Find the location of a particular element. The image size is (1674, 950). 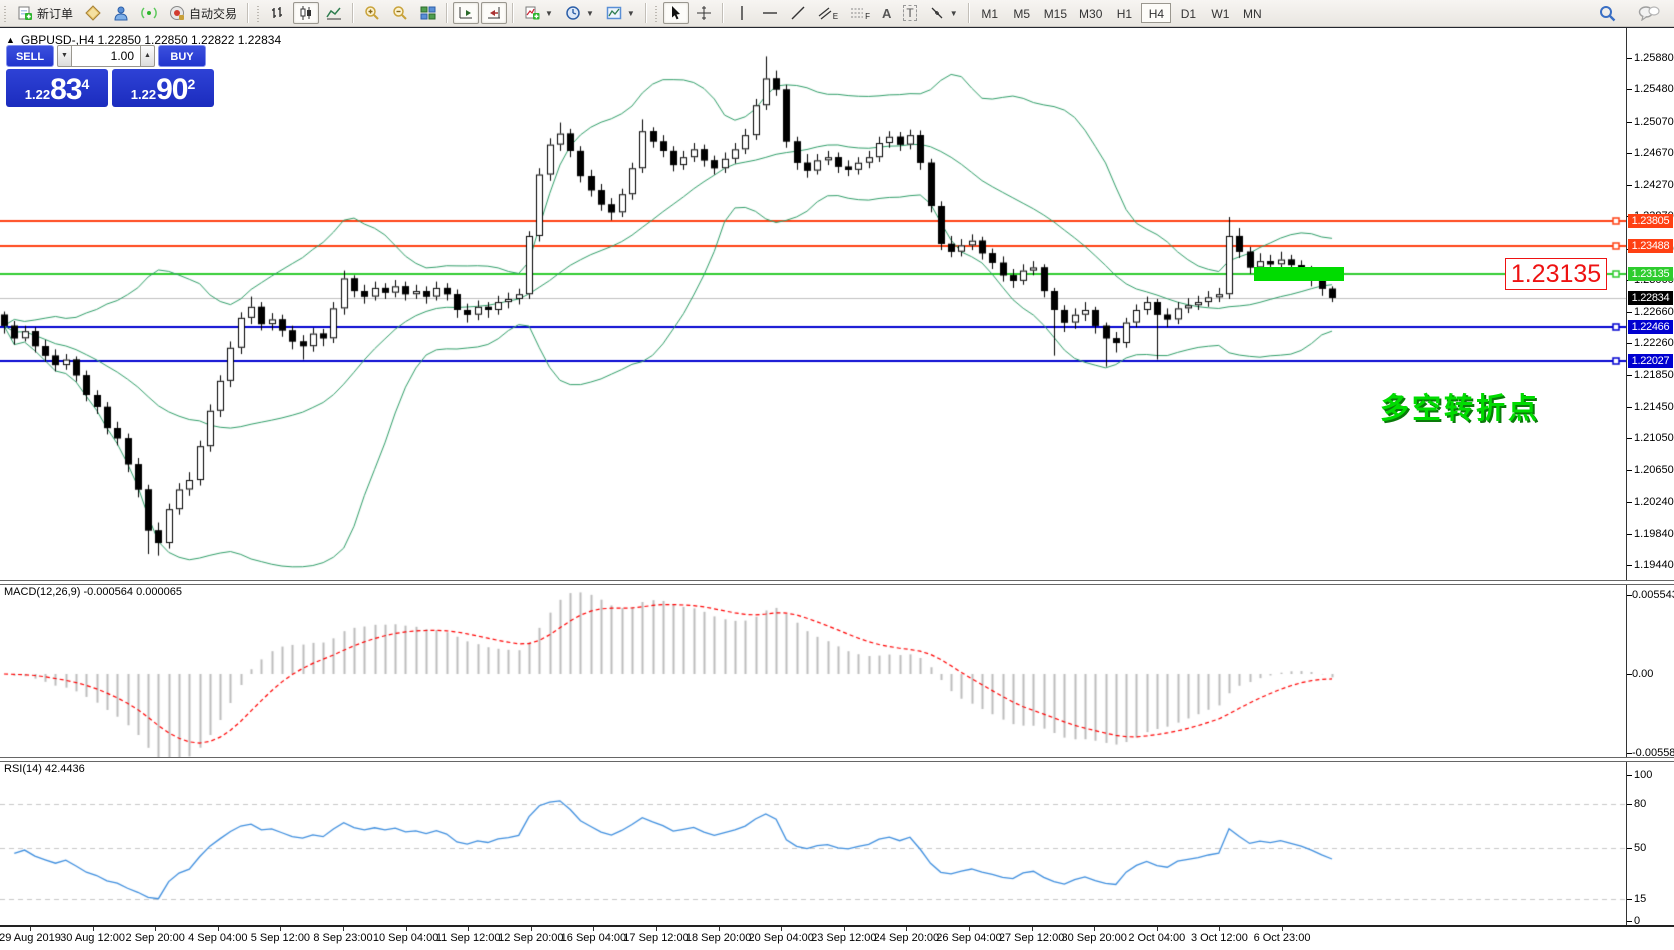

text-icon: A is located at coordinates (887, 13).